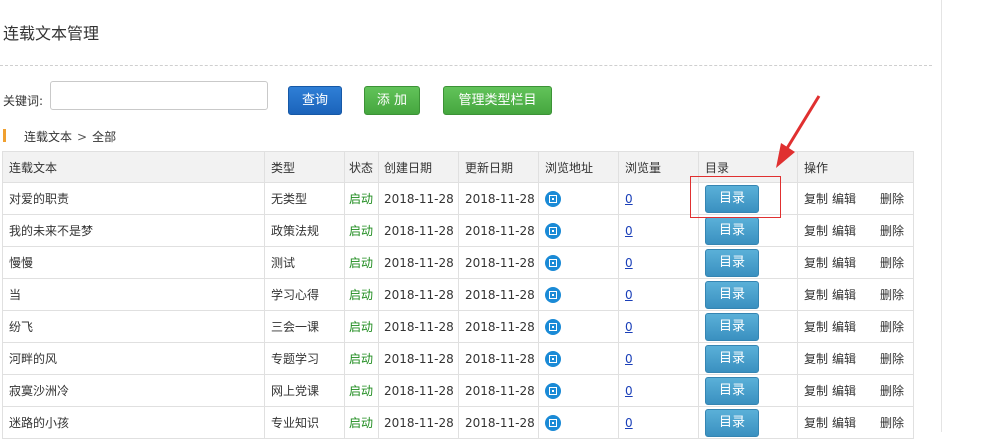 This screenshot has height=439, width=1005. What do you see at coordinates (48, 137) in the screenshot?
I see `breadcrumb-root: 连载文本` at bounding box center [48, 137].